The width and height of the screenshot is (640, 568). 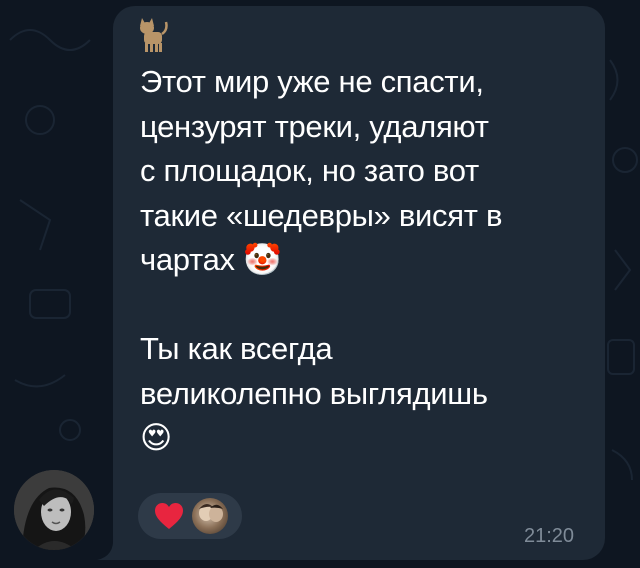 I want to click on cat-sticker-icon, so click(x=154, y=35).